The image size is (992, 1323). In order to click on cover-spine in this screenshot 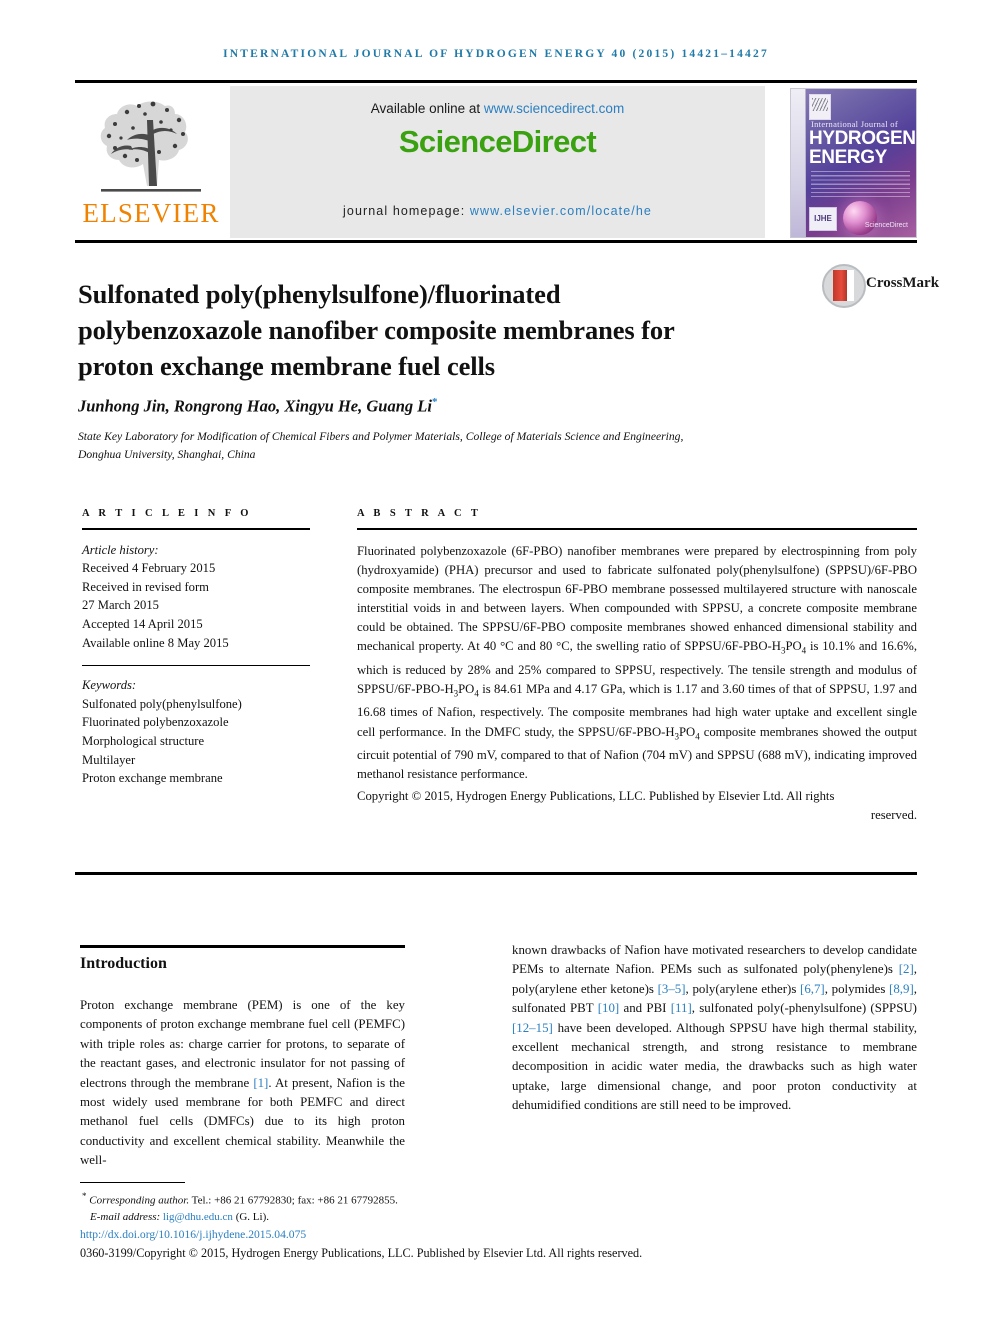, I will do `click(798, 163)`.